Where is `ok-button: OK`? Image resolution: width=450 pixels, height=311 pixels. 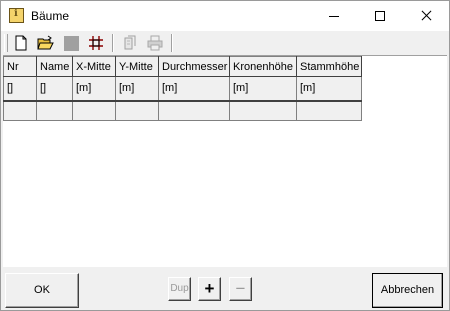
ok-button: OK is located at coordinates (42, 290).